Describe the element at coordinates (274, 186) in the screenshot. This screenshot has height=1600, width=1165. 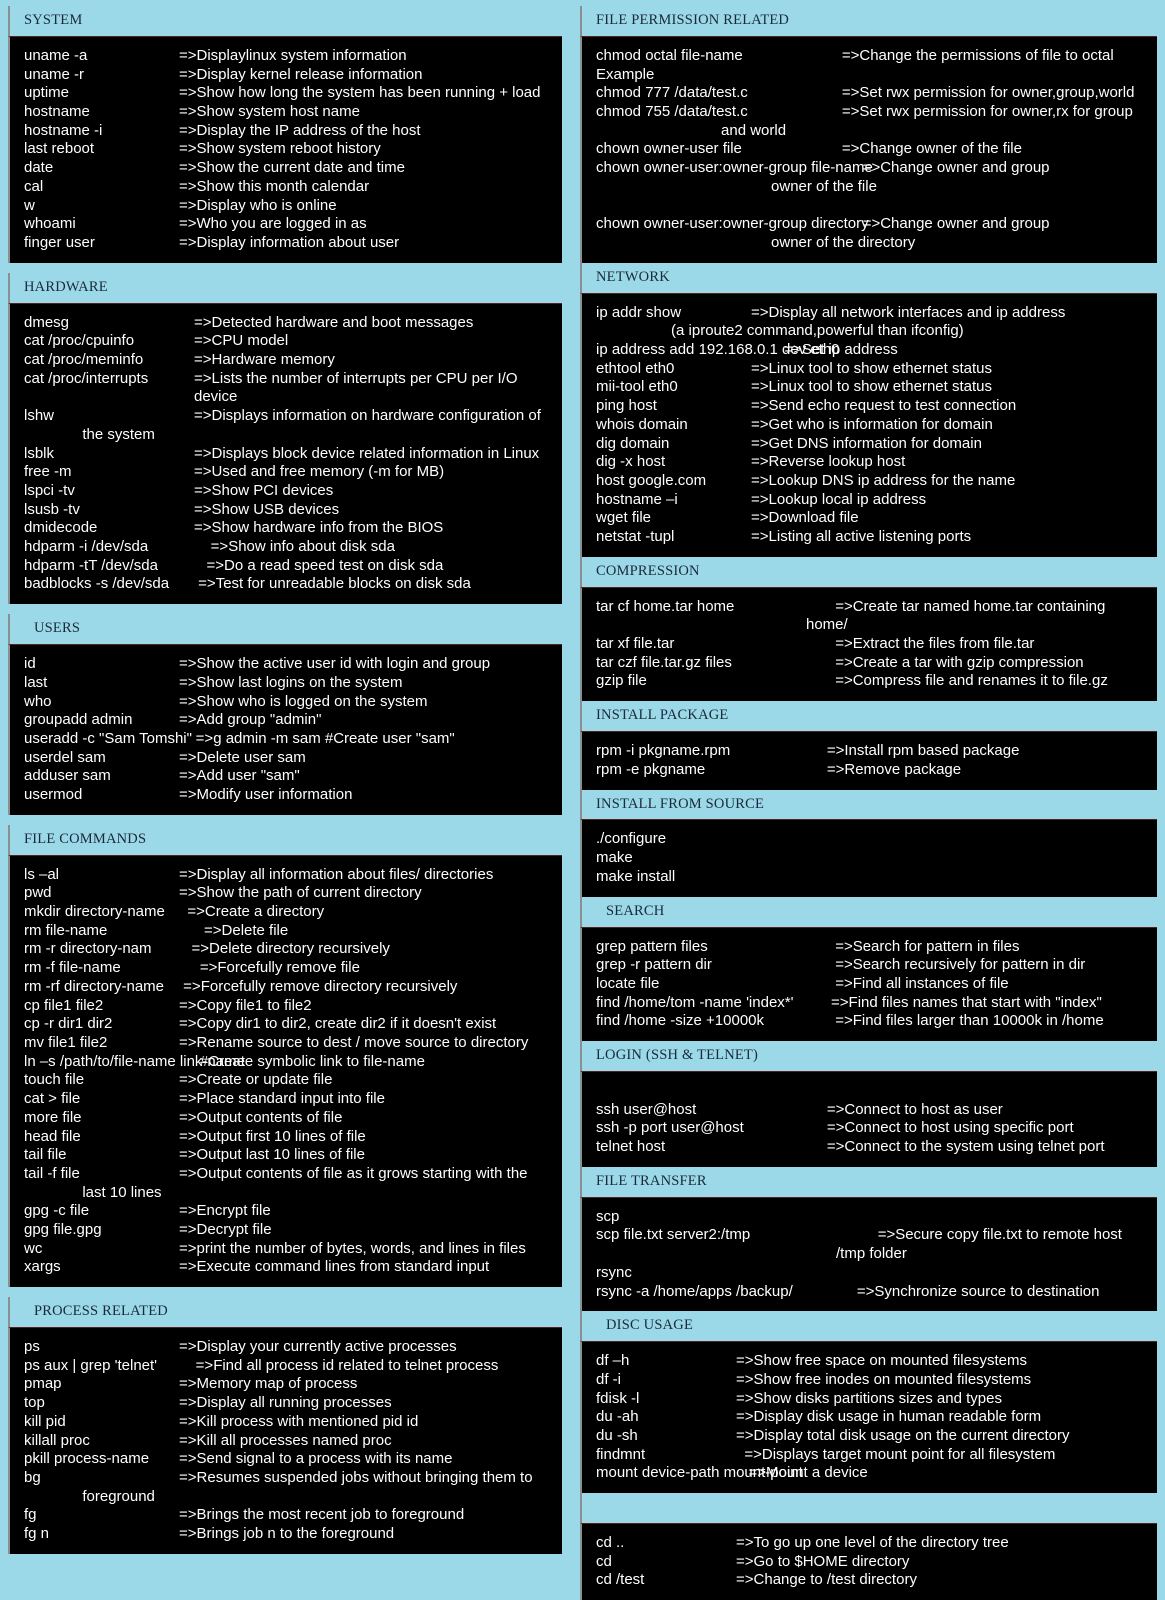
I see `command-description: =>Show this month calendar` at that location.